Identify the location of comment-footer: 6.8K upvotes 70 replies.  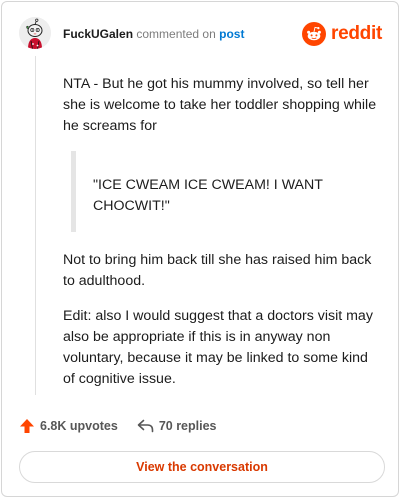
(118, 426).